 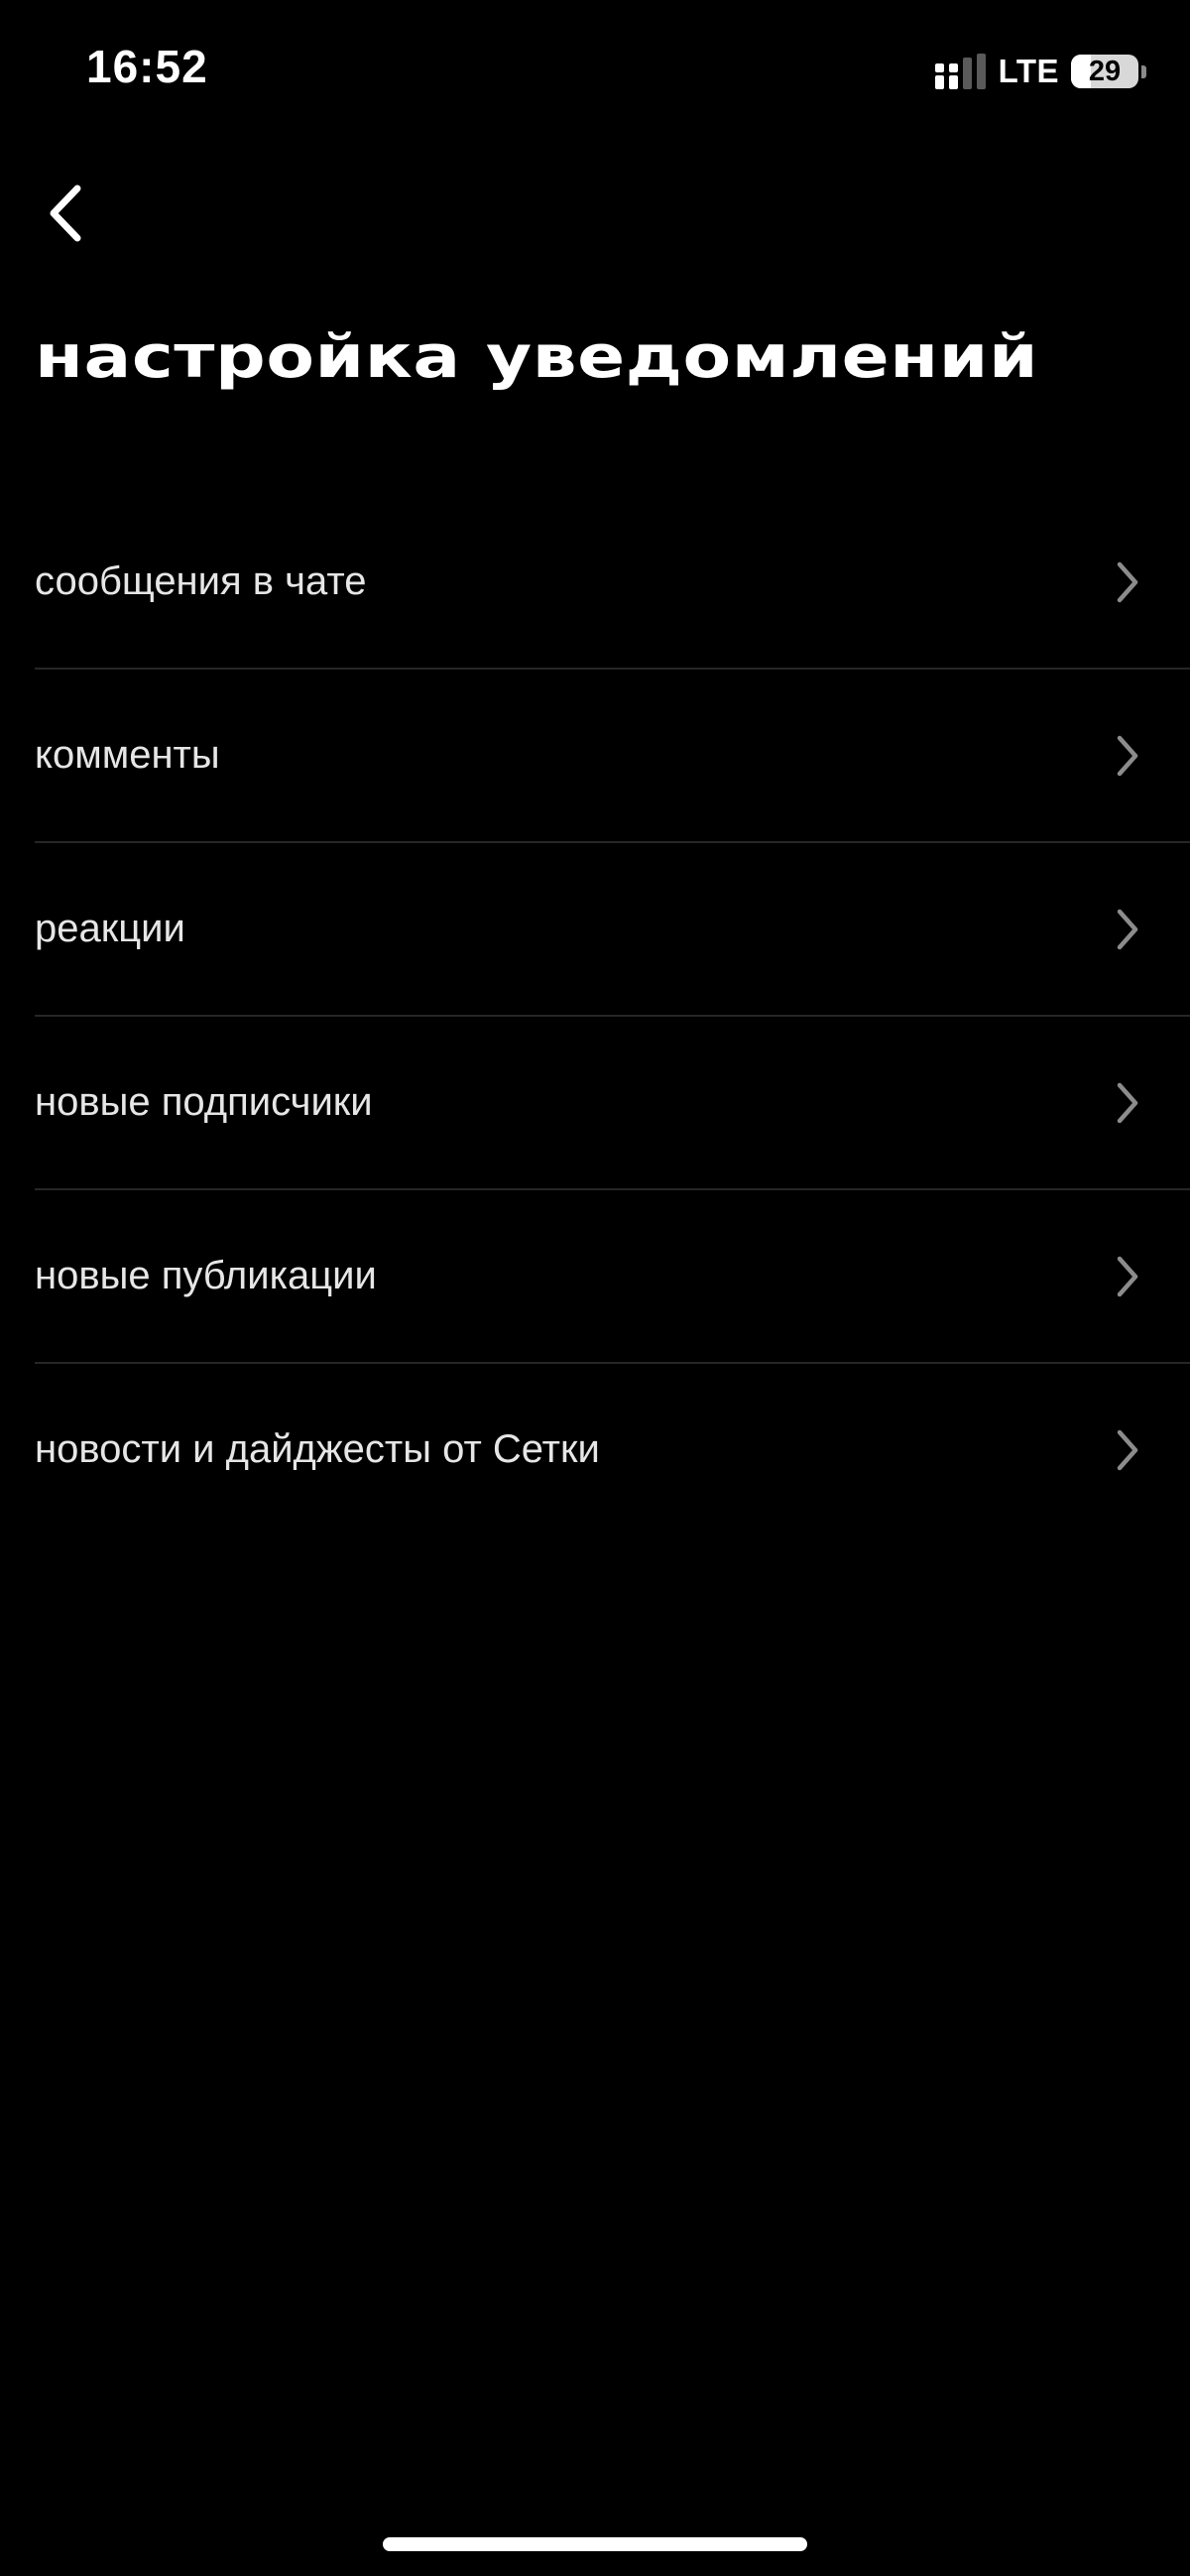 What do you see at coordinates (612, 583) in the screenshot?
I see `settings-item-chat-messages: сообщения в чате` at bounding box center [612, 583].